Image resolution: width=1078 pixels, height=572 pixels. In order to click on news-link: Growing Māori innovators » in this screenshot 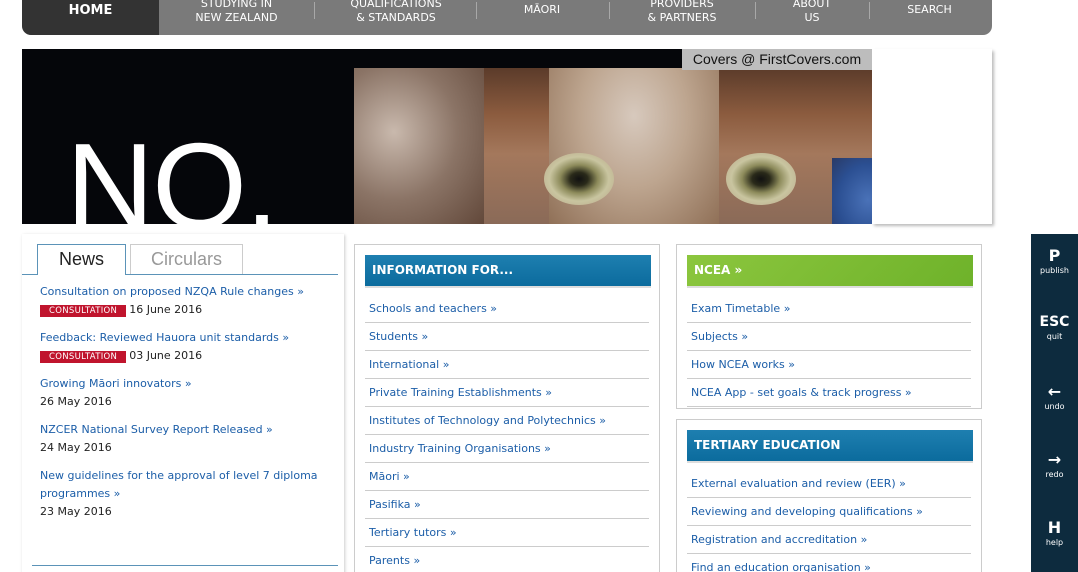, I will do `click(185, 384)`.